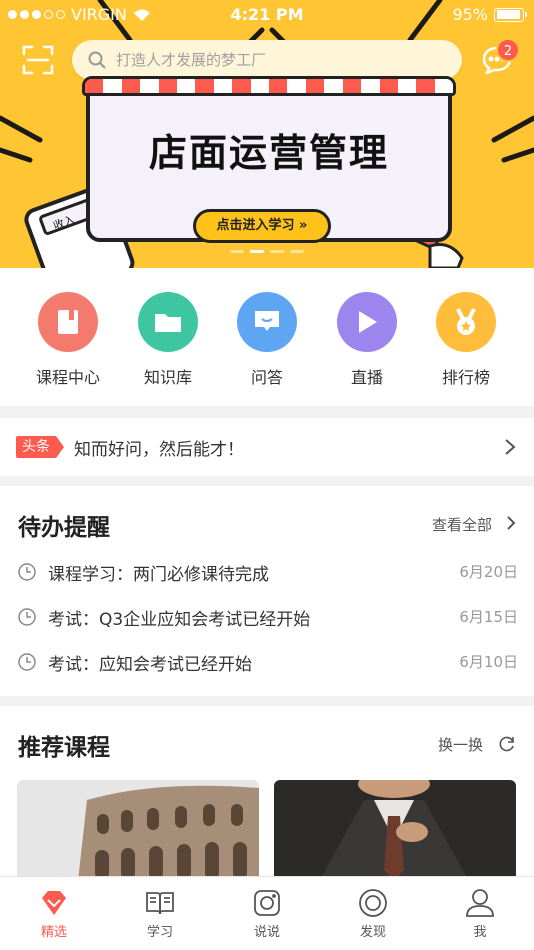  What do you see at coordinates (267, 903) in the screenshot?
I see `camera-icon` at bounding box center [267, 903].